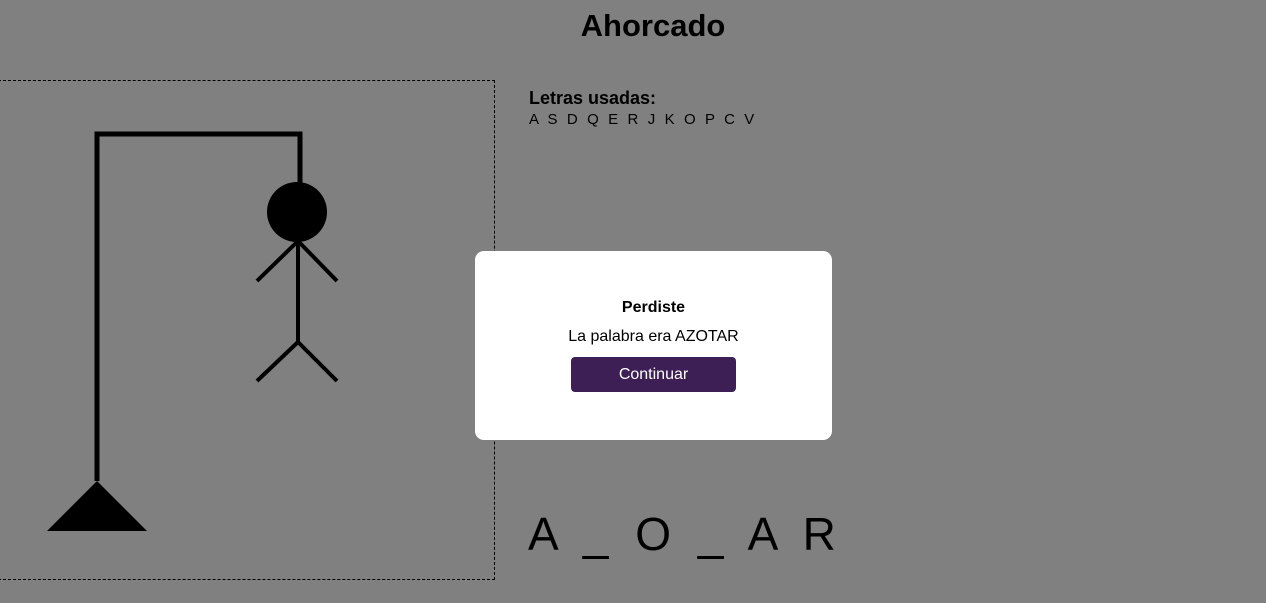 The width and height of the screenshot is (1266, 603). Describe the element at coordinates (97, 506) in the screenshot. I see `gallows-base` at that location.